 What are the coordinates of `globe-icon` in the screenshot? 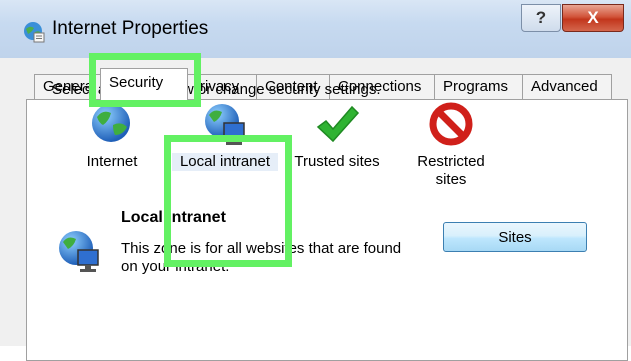 It's located at (111, 123).